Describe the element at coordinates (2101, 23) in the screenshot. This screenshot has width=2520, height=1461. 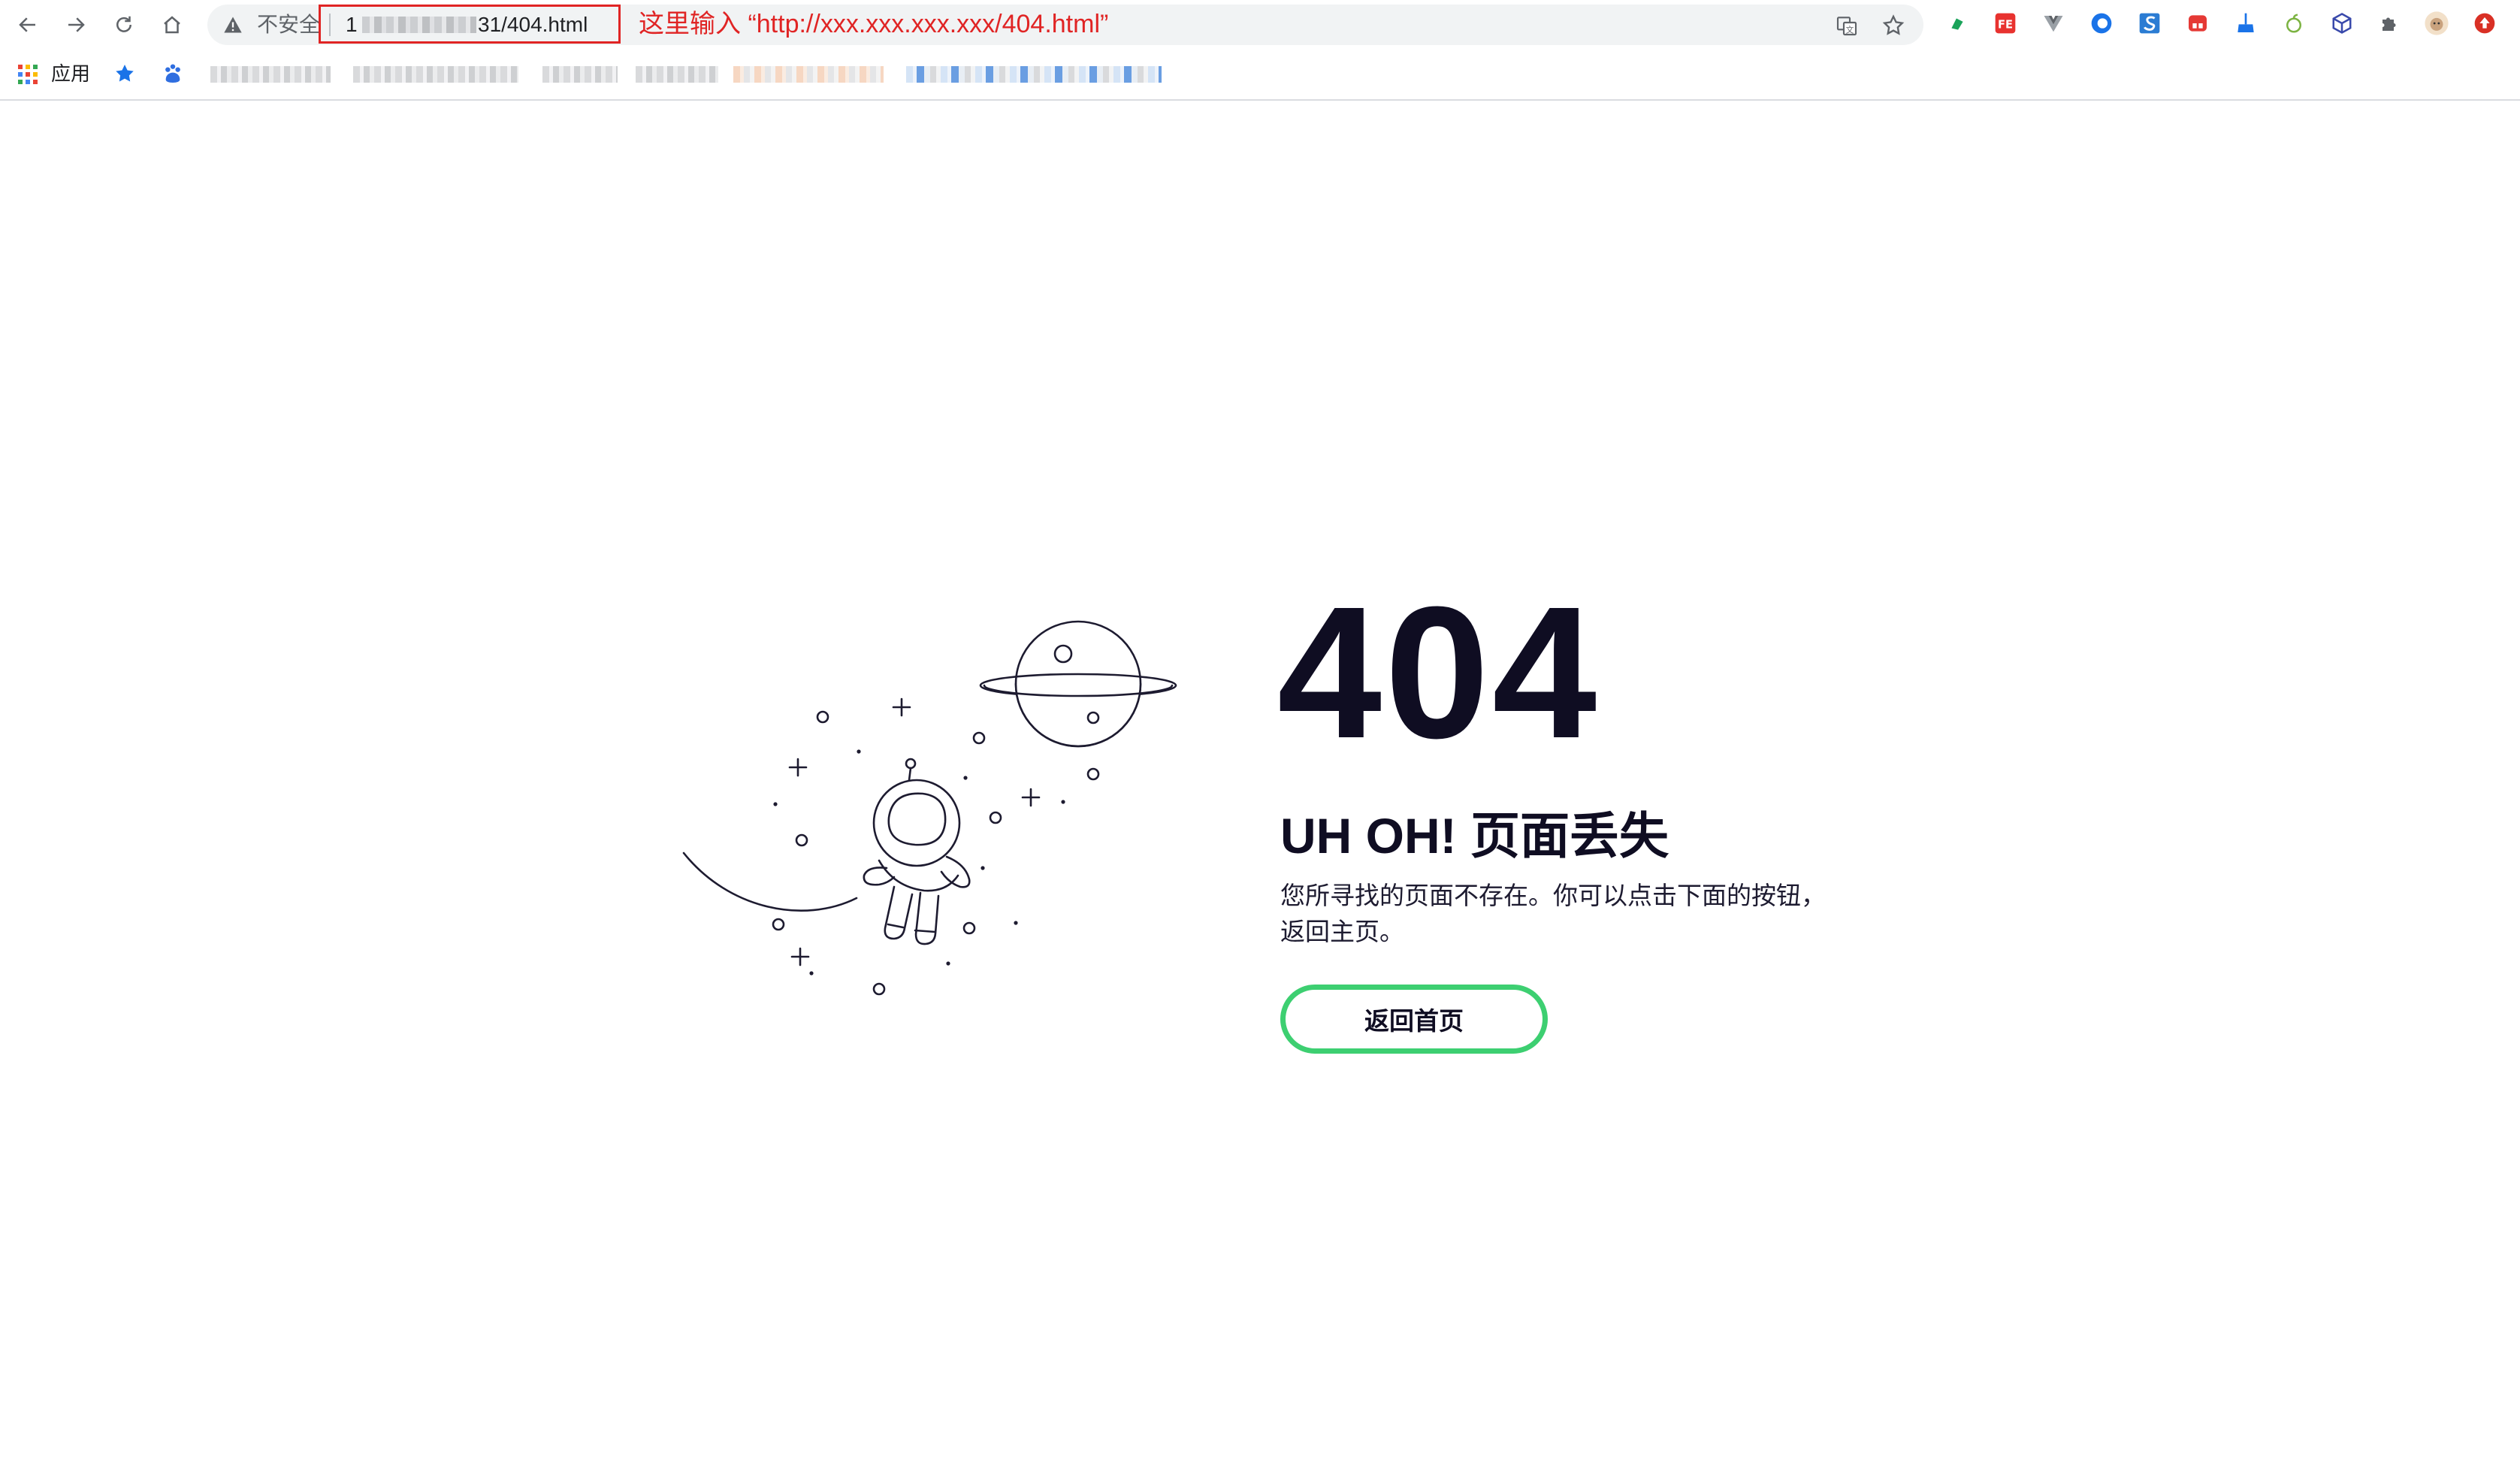
I see `circle-ext-icon` at that location.